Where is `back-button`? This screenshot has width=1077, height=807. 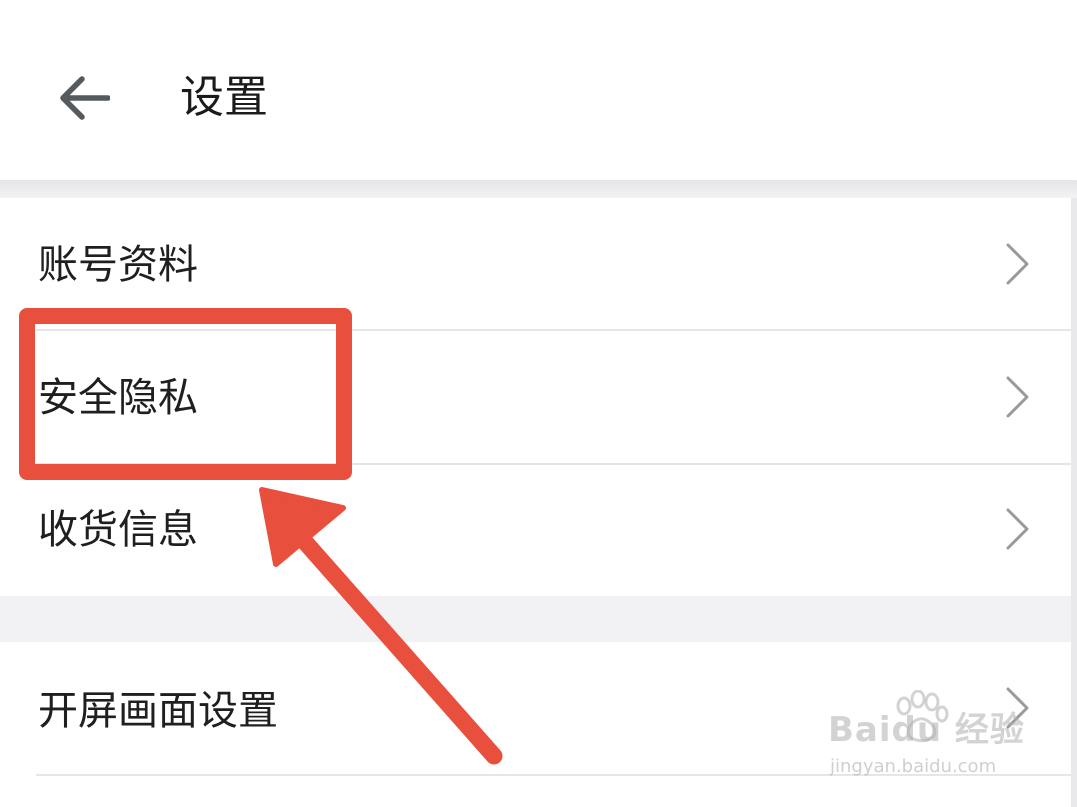
back-button is located at coordinates (84, 98).